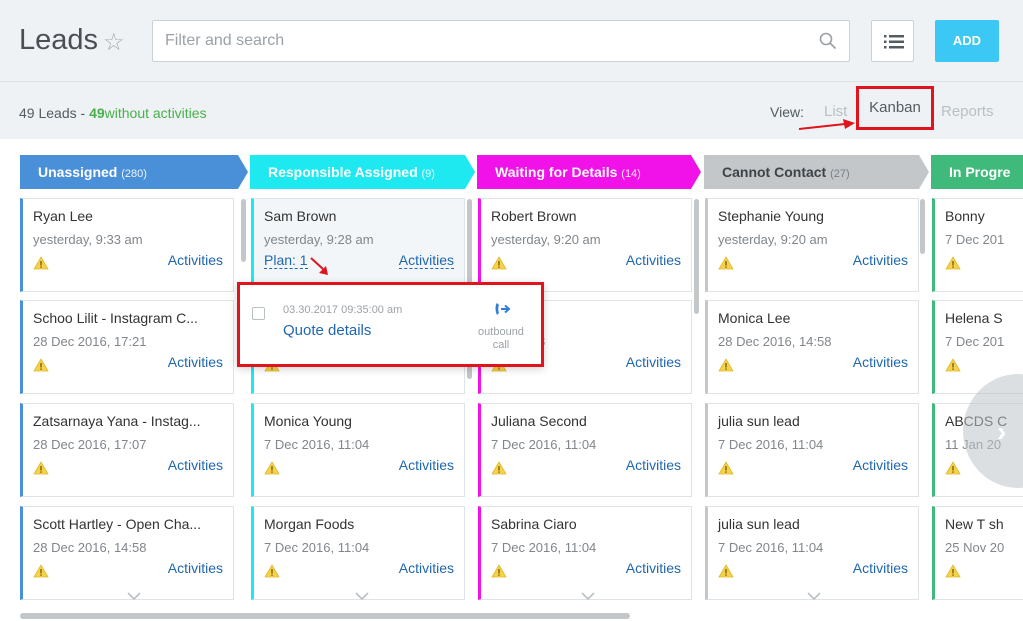 The height and width of the screenshot is (621, 1023). I want to click on view-reports-link: Reports, so click(967, 111).